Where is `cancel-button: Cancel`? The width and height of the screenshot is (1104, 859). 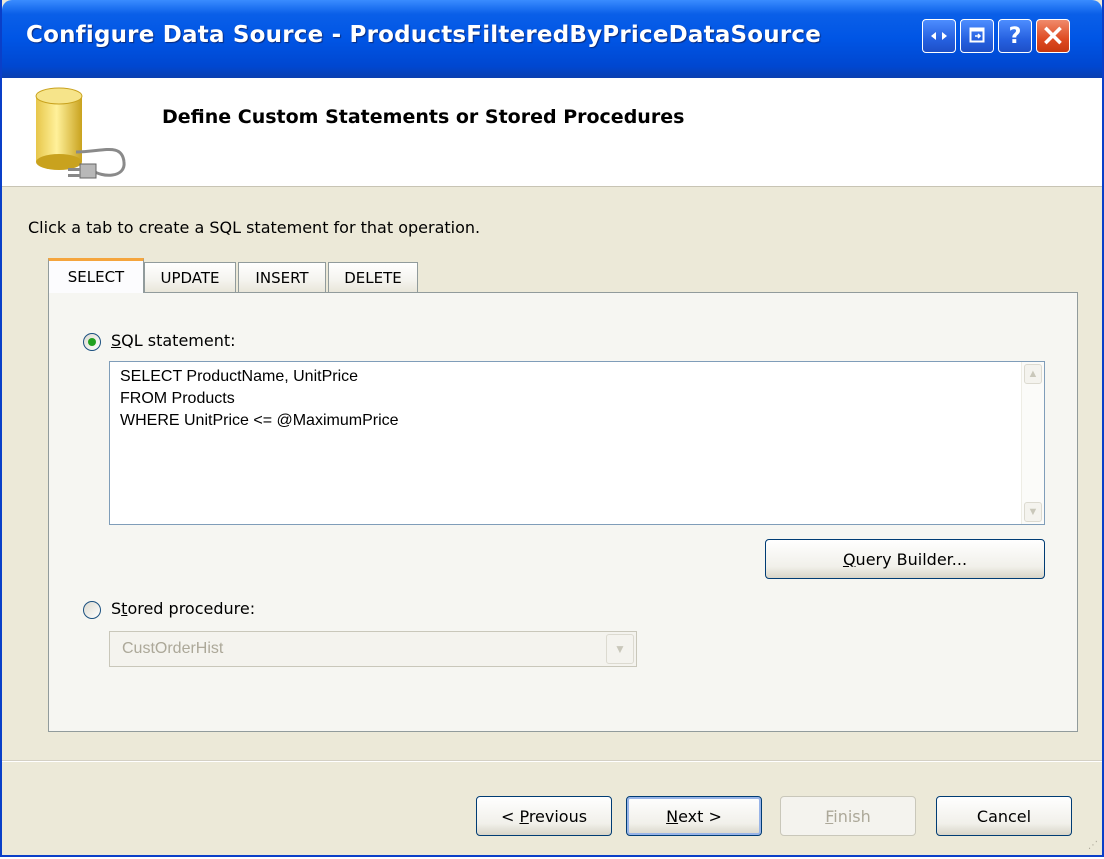 cancel-button: Cancel is located at coordinates (1004, 816).